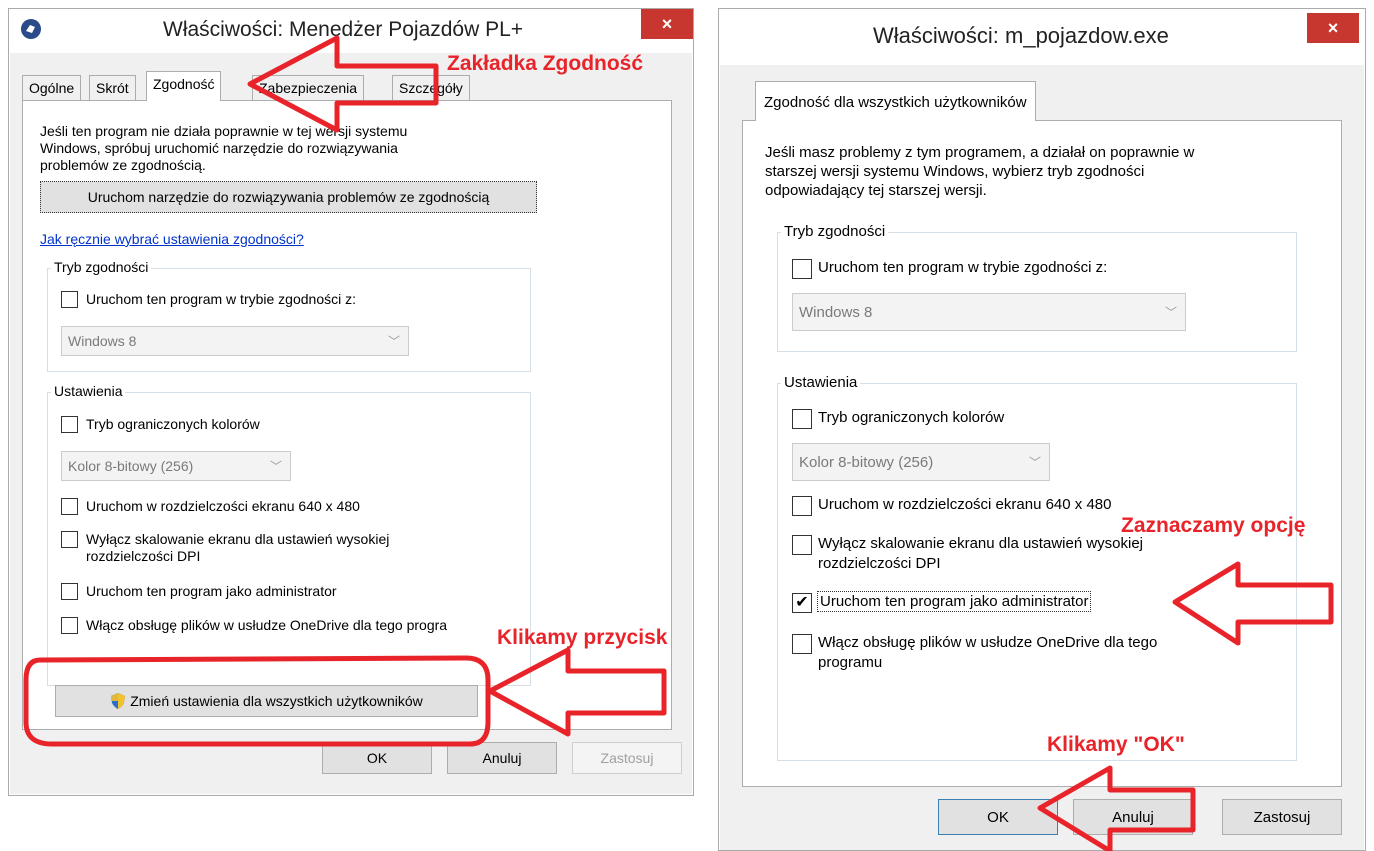 The height and width of the screenshot is (851, 1374). Describe the element at coordinates (998, 817) in the screenshot. I see `right-ok-button: OK` at that location.